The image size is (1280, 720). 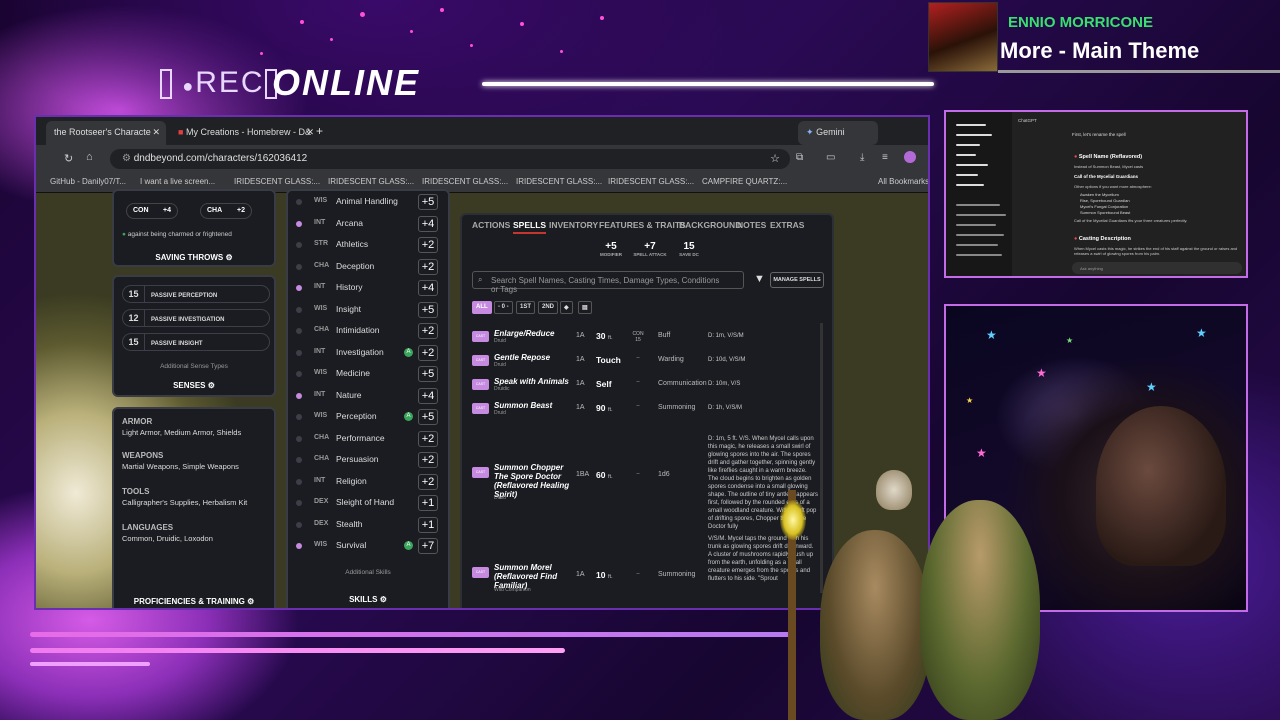 What do you see at coordinates (534, 357) in the screenshot?
I see `spell-name: Gentle Repose` at bounding box center [534, 357].